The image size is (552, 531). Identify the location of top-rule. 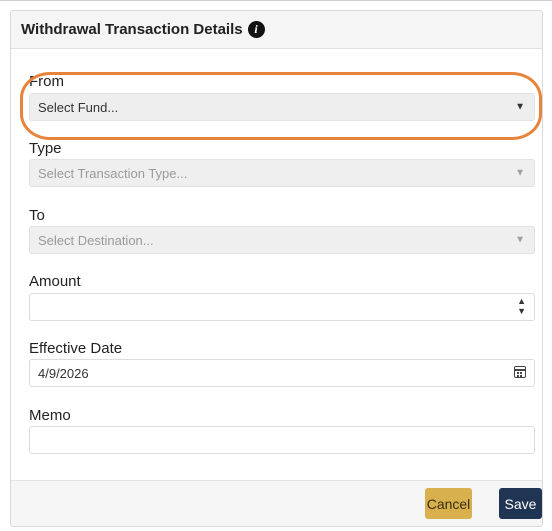
(276, 0).